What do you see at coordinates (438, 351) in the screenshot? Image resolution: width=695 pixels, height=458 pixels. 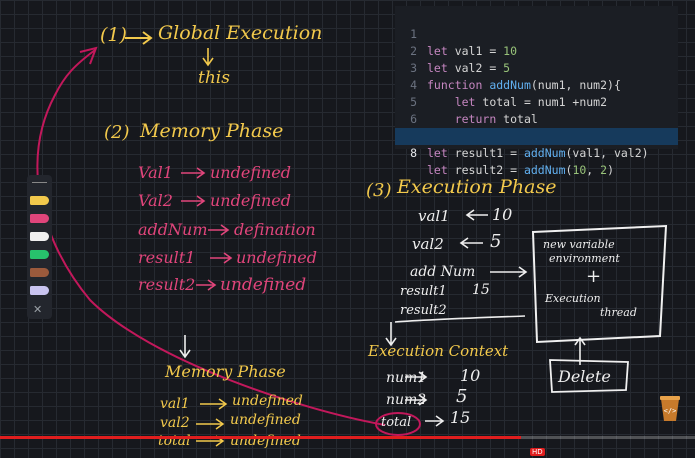 I see `execution-context-title: Execution Context` at bounding box center [438, 351].